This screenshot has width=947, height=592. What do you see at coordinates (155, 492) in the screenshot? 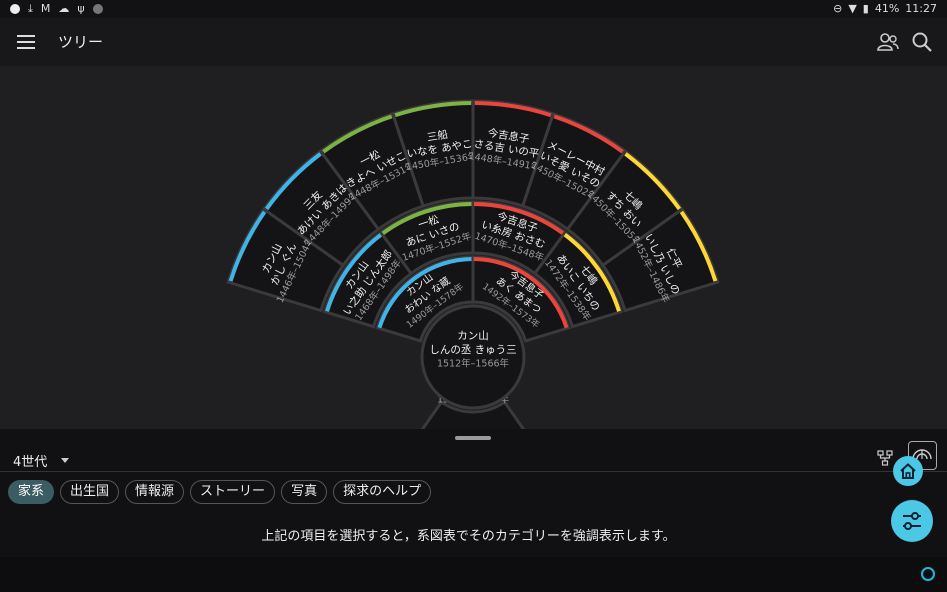
I see `chip-2: 情報源` at bounding box center [155, 492].